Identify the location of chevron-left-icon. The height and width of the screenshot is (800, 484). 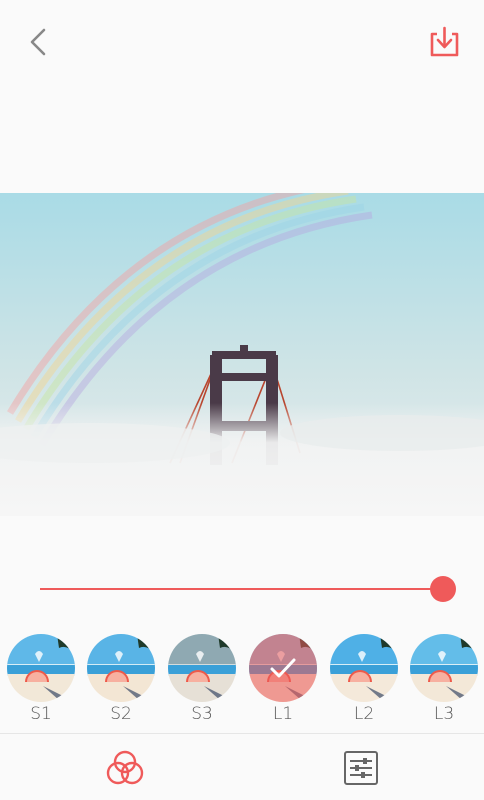
(38, 42).